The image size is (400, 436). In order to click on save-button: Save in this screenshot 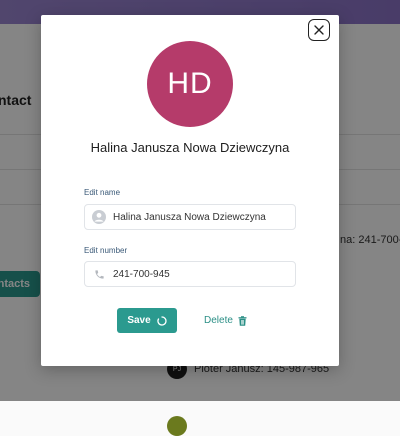, I will do `click(147, 320)`.